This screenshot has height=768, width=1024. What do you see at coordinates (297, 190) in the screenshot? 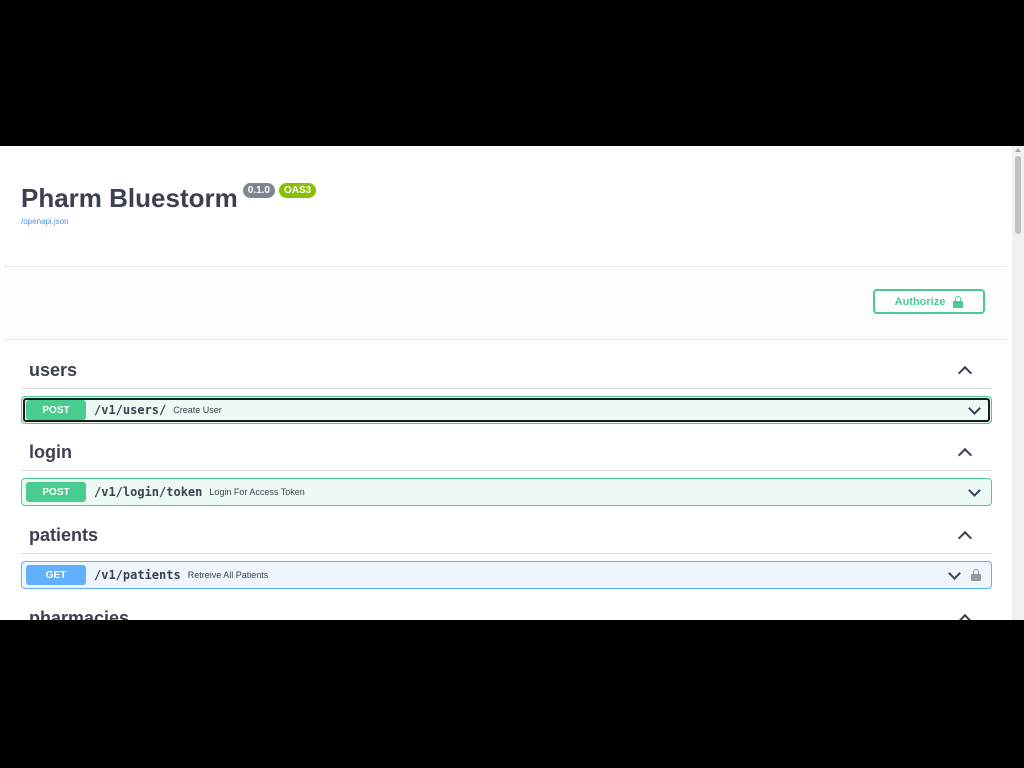
I see `oas-badge: OAS3` at bounding box center [297, 190].